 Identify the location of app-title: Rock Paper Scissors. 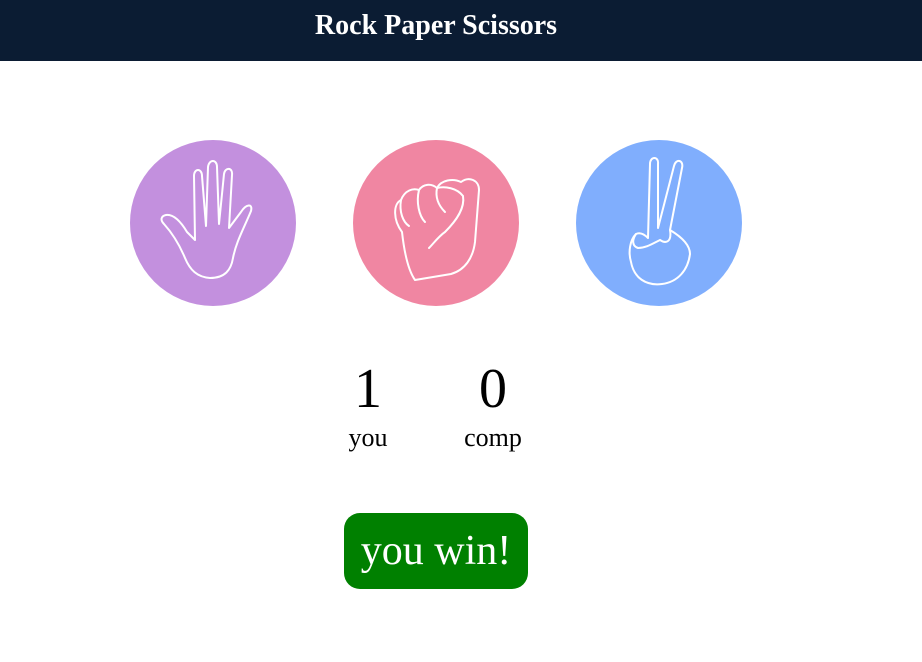
(436, 25).